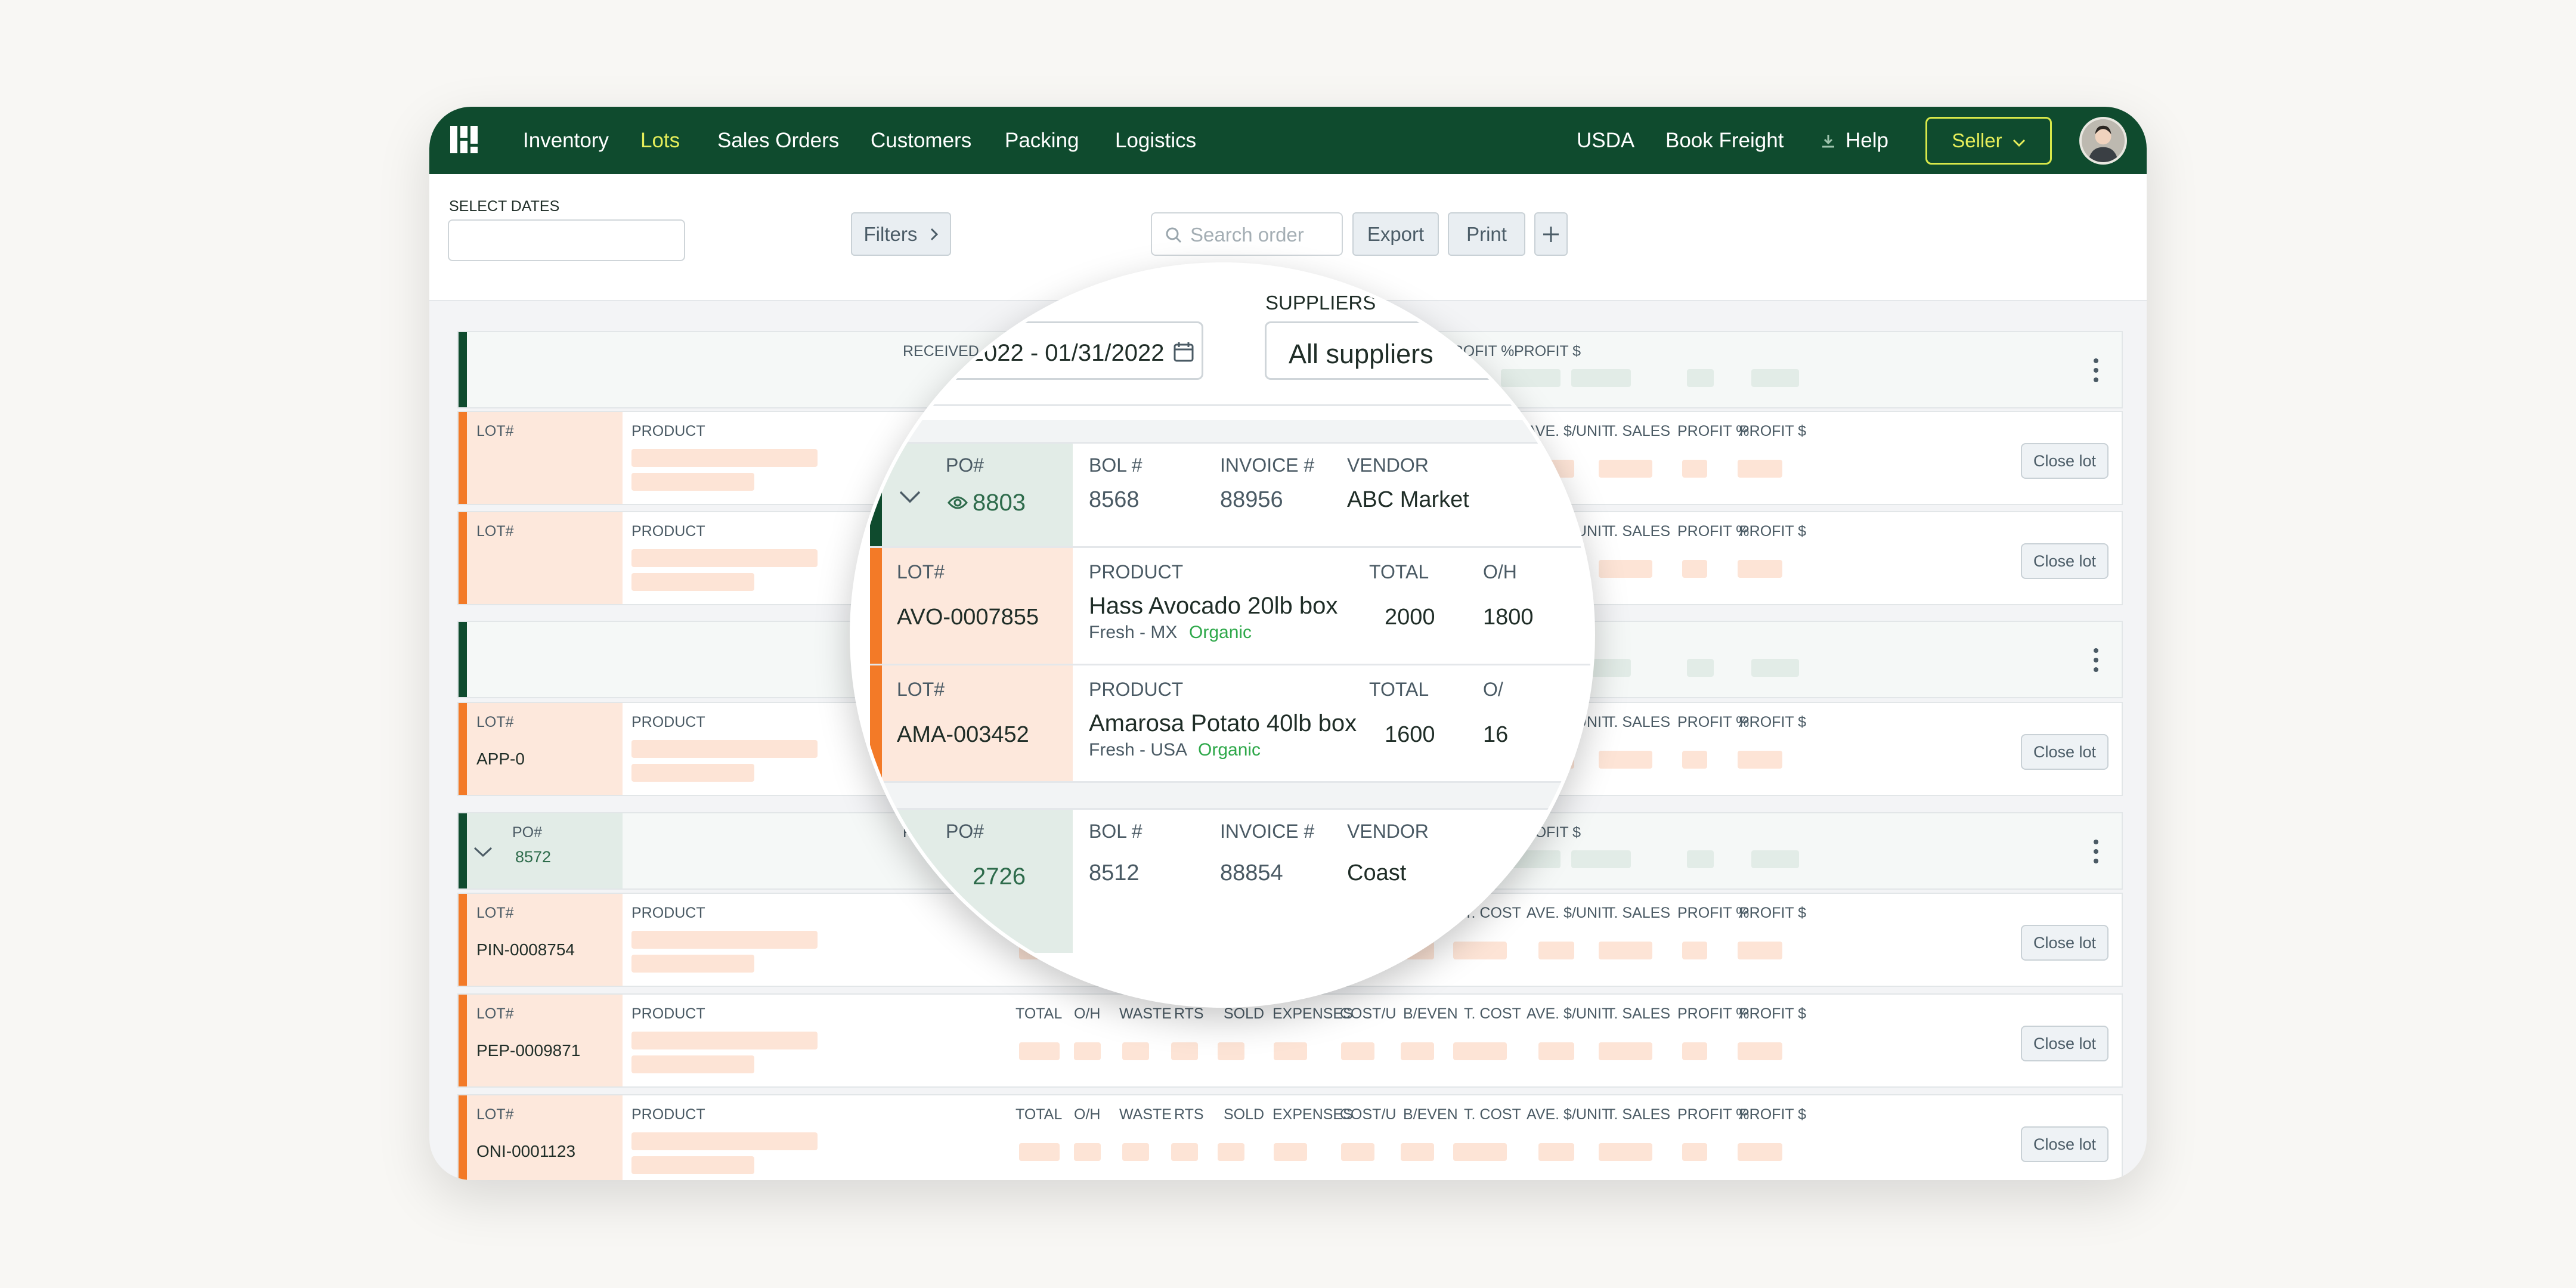 This screenshot has height=1288, width=2576. Describe the element at coordinates (1185, 1152) in the screenshot. I see `placeholder-rts` at that location.